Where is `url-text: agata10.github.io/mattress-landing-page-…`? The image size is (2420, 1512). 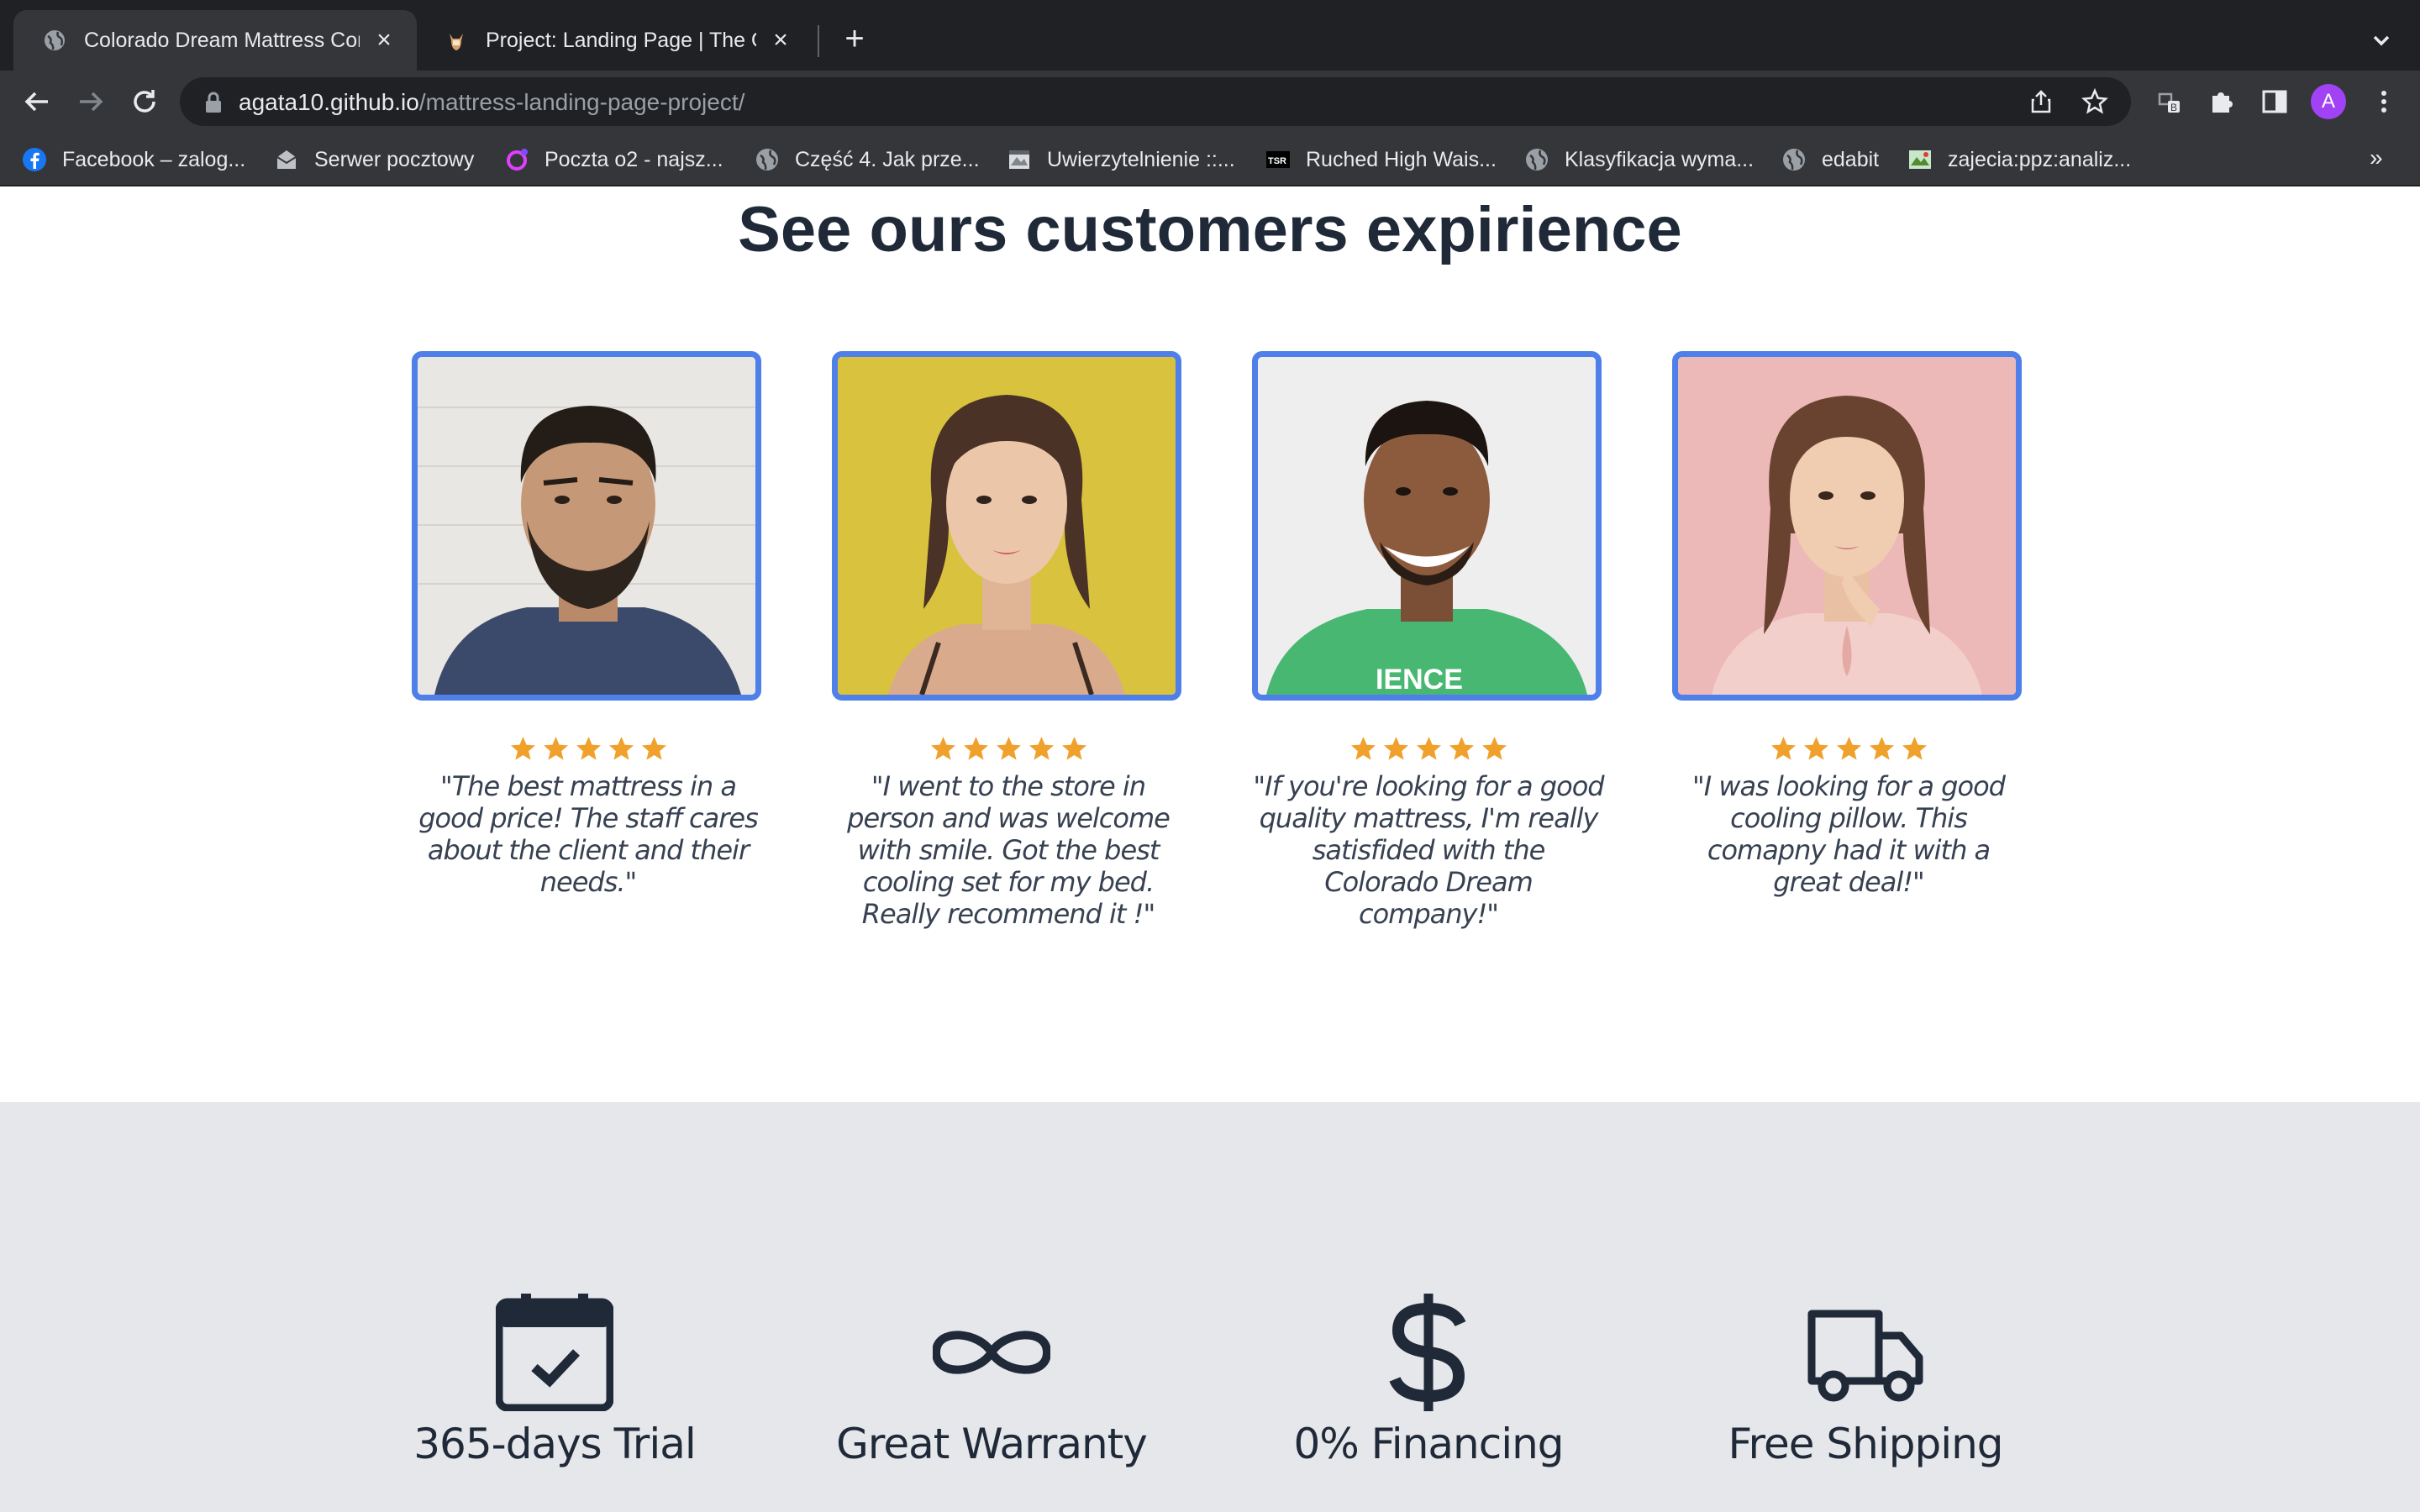 url-text: agata10.github.io/mattress-landing-page-… is located at coordinates (492, 102).